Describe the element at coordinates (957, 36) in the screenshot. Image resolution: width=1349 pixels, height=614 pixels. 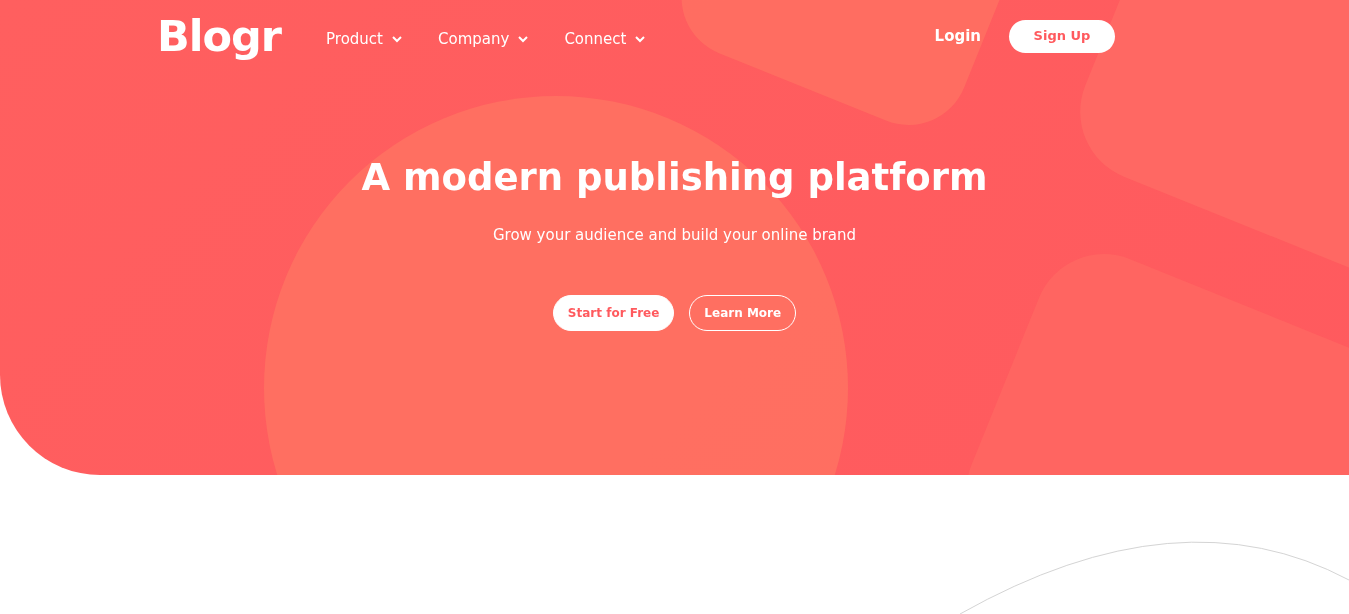
I see `login-link: Login` at that location.